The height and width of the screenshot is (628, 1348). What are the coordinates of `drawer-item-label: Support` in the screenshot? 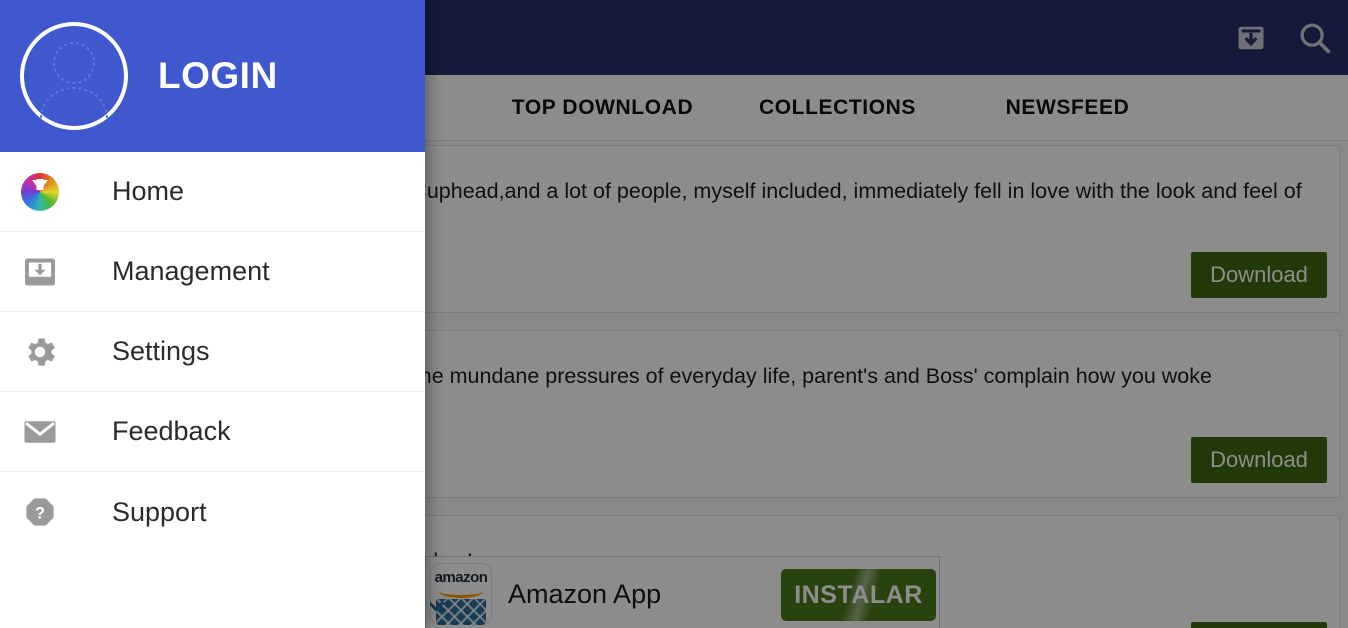 It's located at (159, 511).